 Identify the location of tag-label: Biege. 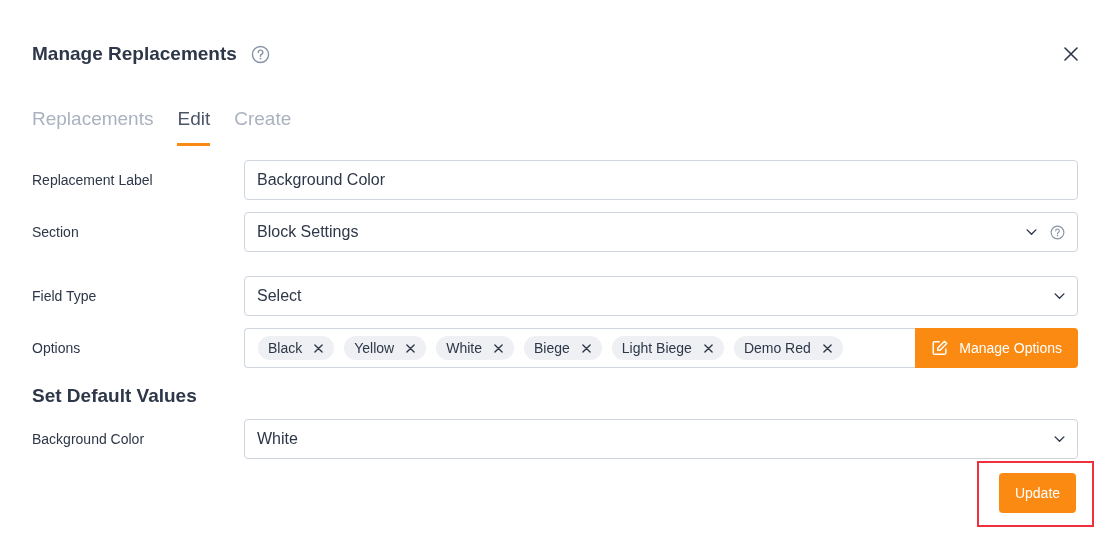
(552, 348).